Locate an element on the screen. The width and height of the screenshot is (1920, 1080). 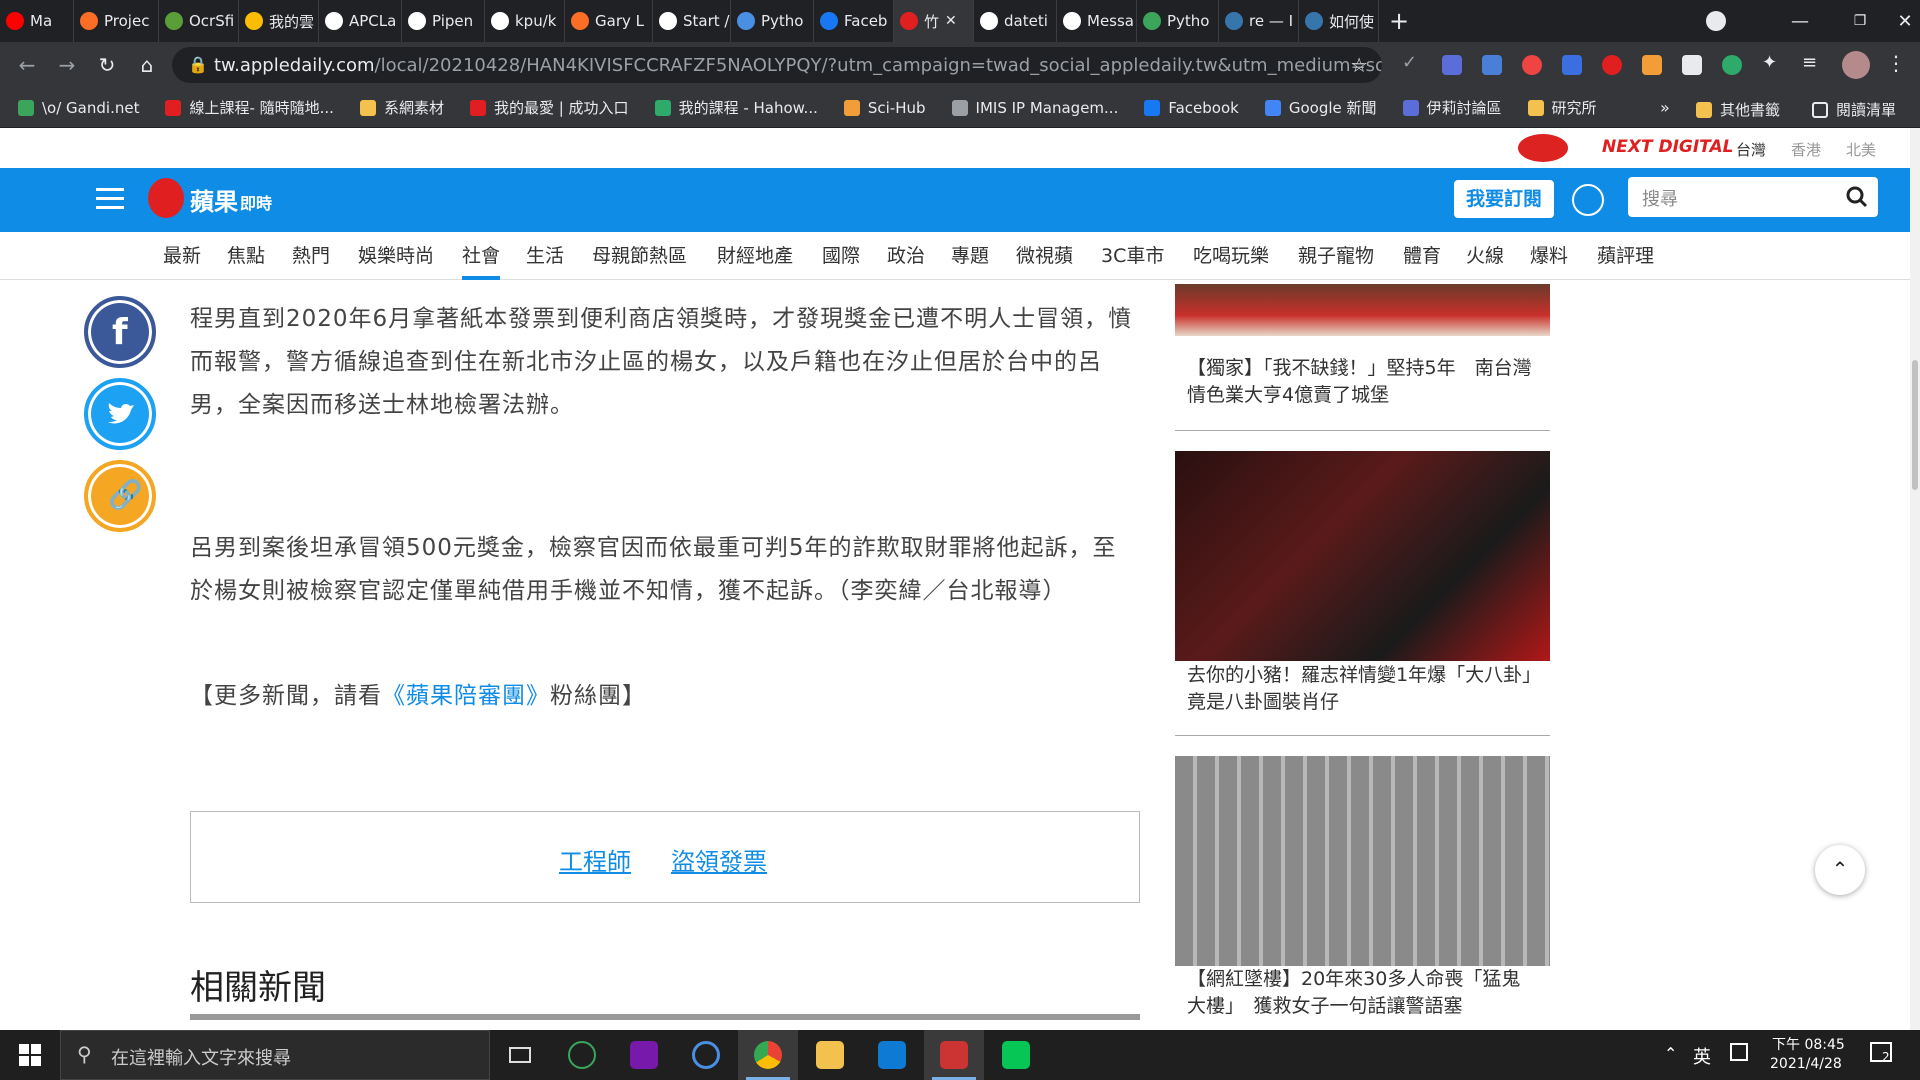
category-tab: 微視蘋 is located at coordinates (1044, 256).